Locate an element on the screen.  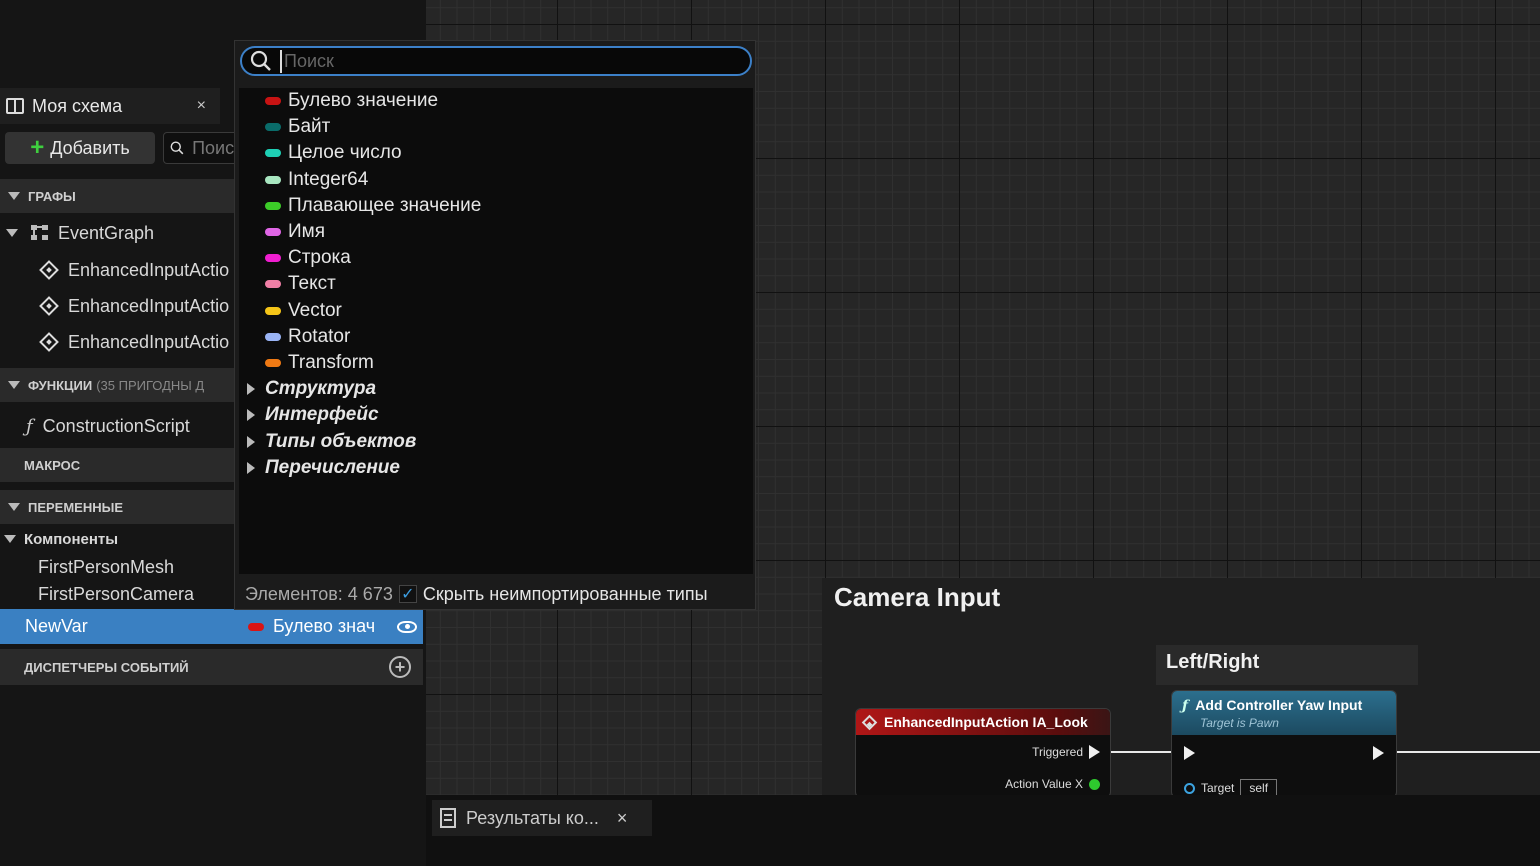
type-option: Строка is located at coordinates (496, 258).